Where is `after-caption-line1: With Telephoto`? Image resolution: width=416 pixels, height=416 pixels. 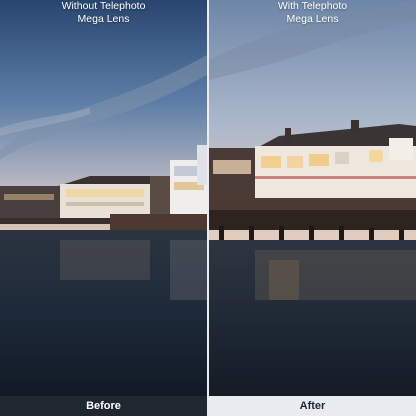
after-caption-line1: With Telephoto is located at coordinates (312, 6).